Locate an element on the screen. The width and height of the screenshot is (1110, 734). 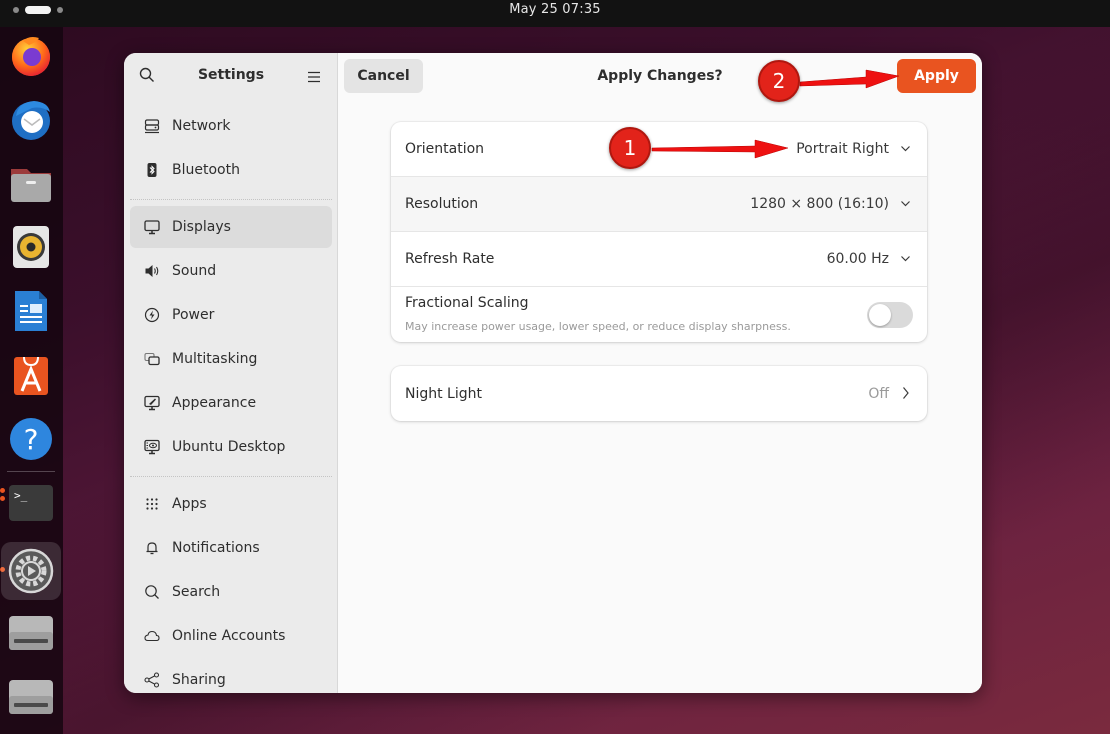
dock-firefox is located at coordinates (31, 55).